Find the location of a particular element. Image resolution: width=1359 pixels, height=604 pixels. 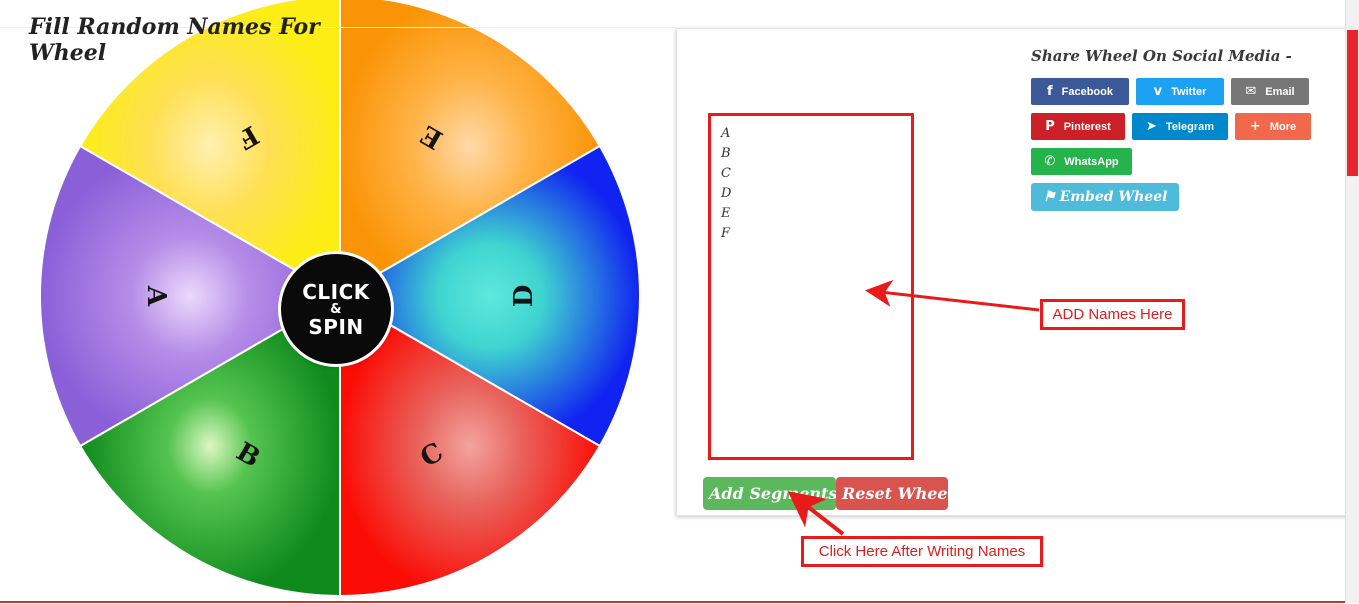

reset-wheel-button: Reset Wheel is located at coordinates (895, 493).